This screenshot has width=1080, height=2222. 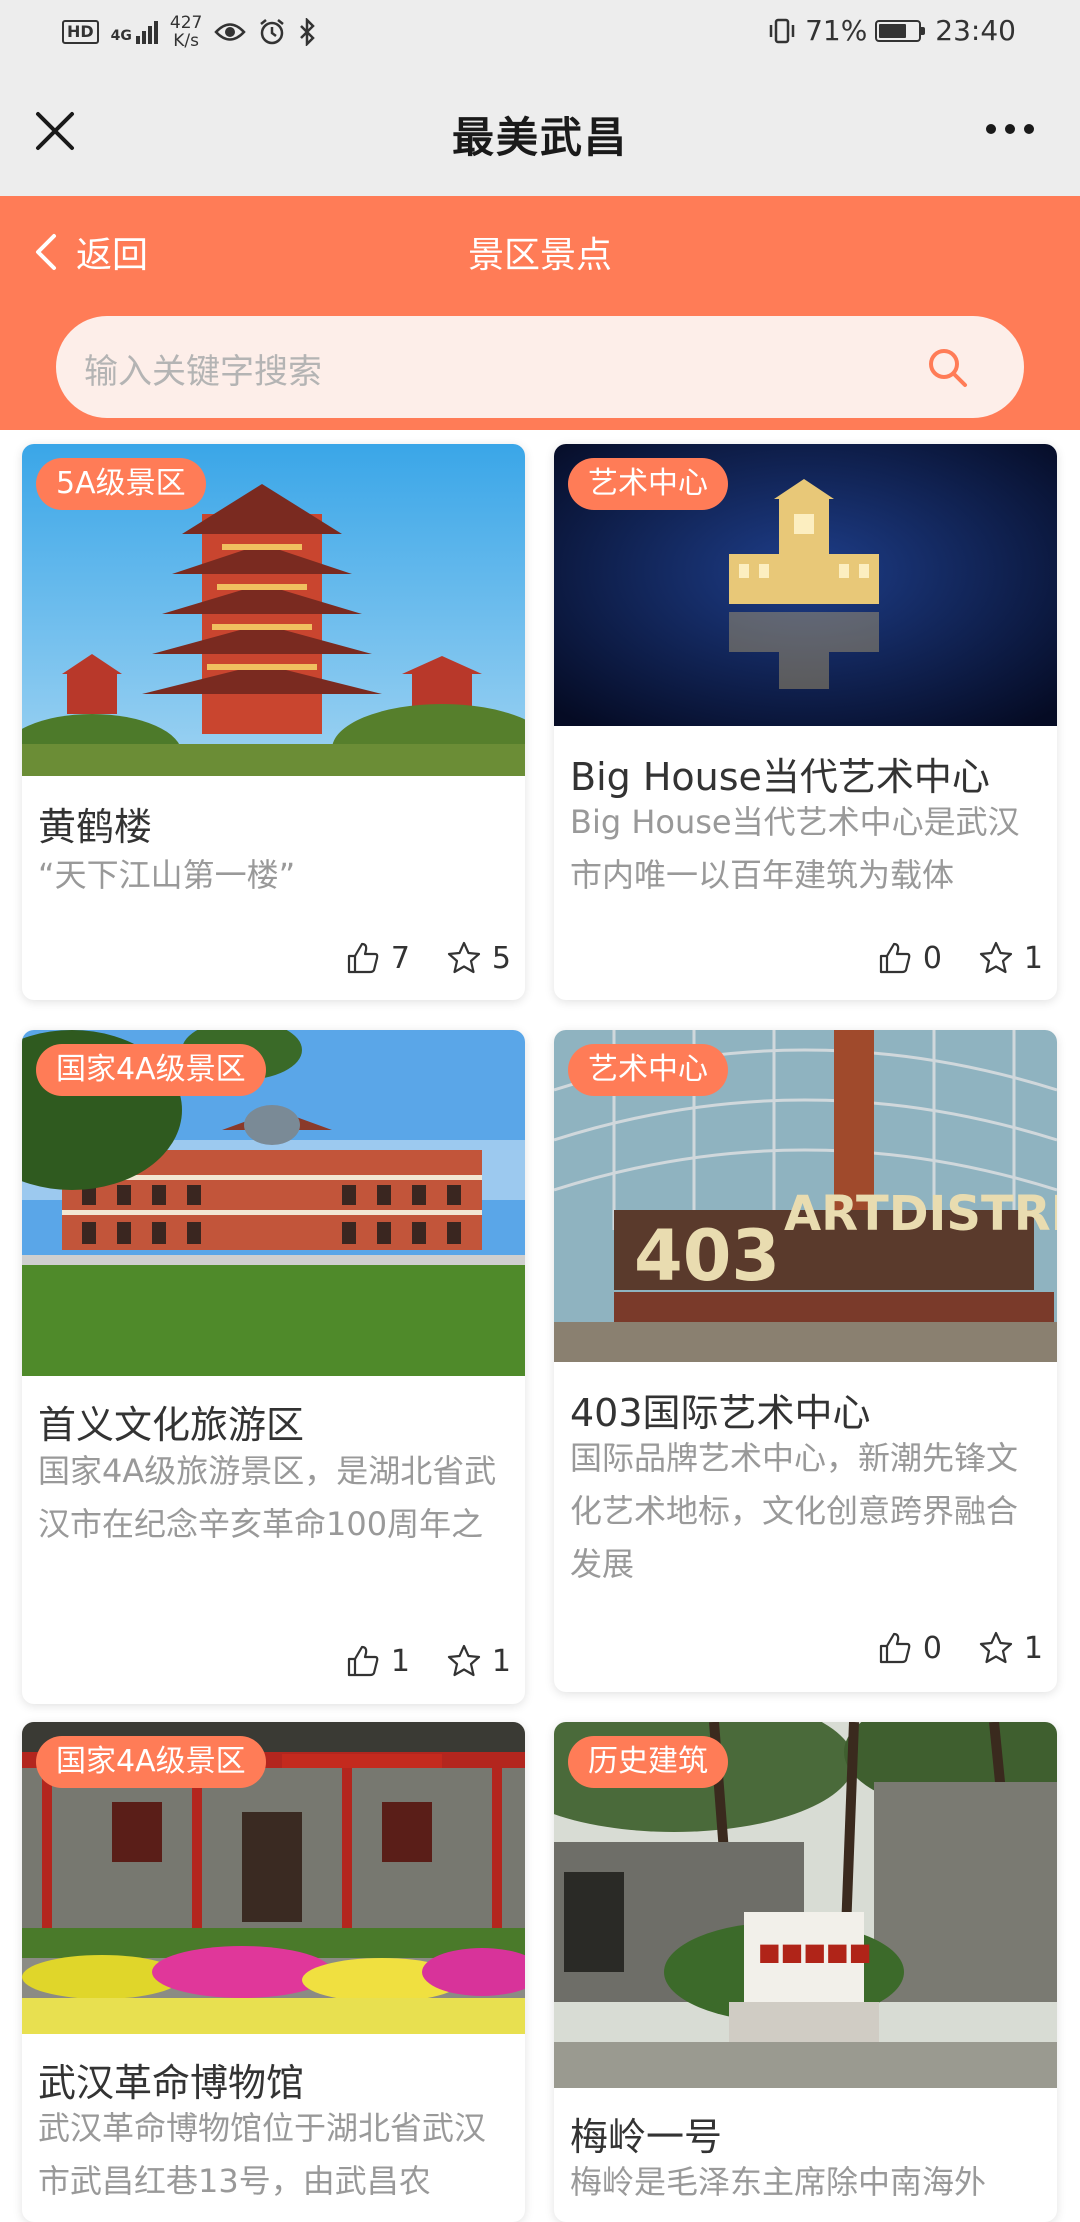 I want to click on attraction-description: 国家4A级旅游景区，是湖北省武汉市在纪念辛亥革命100周年之, so click(x=267, y=1497).